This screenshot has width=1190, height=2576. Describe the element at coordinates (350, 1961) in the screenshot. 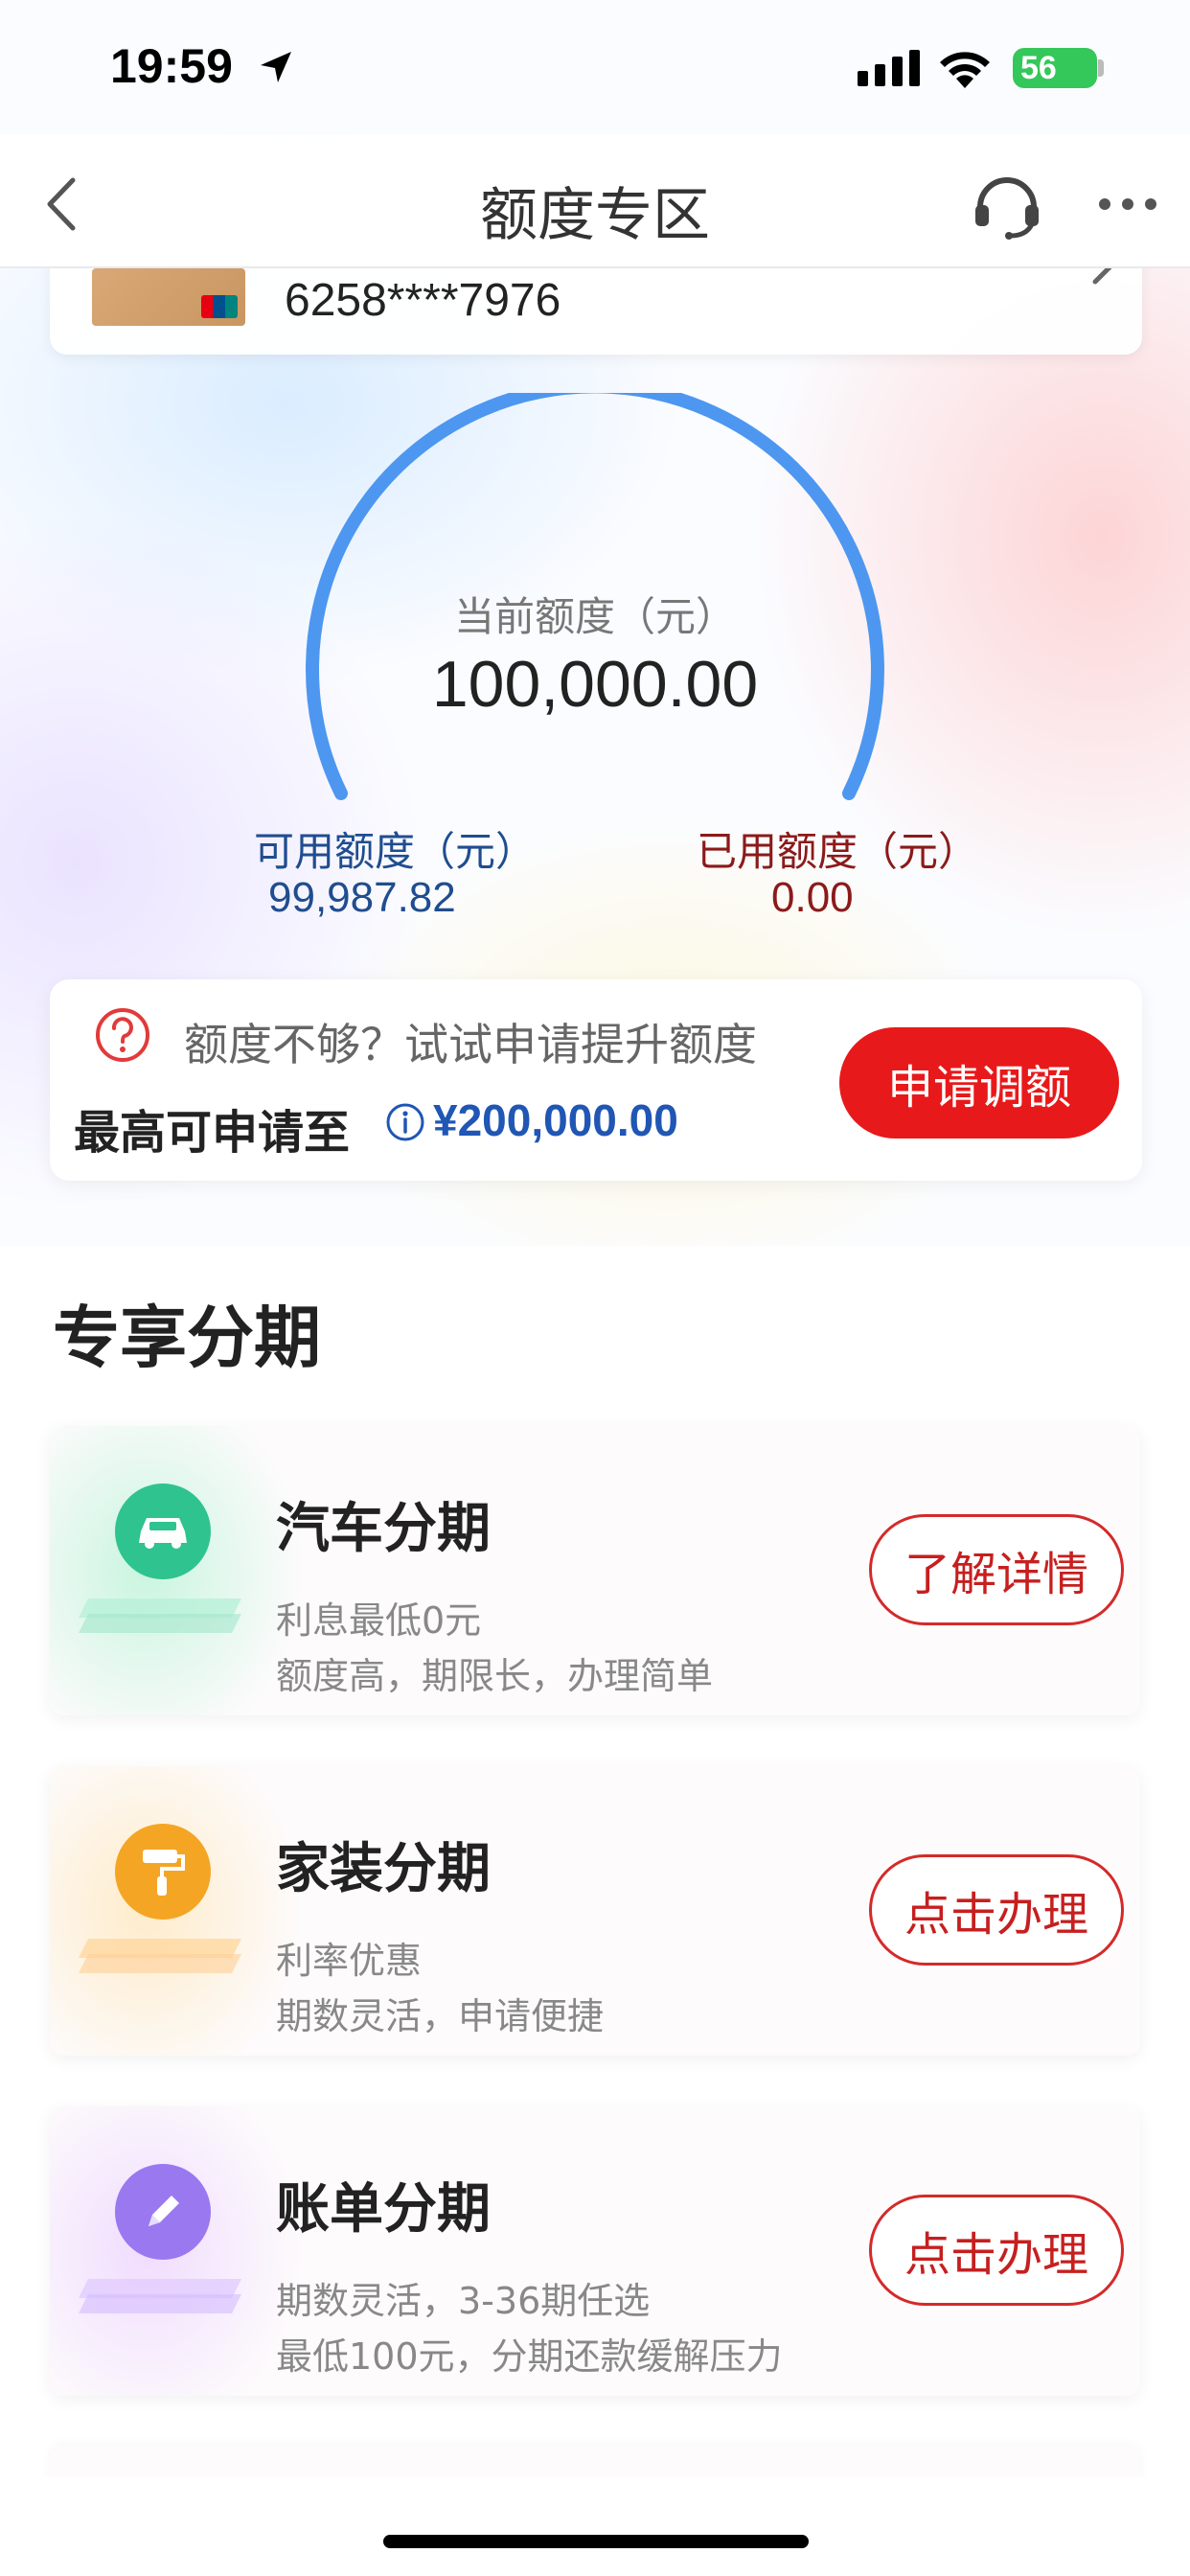

I see `item-description-1: 利率优惠` at that location.